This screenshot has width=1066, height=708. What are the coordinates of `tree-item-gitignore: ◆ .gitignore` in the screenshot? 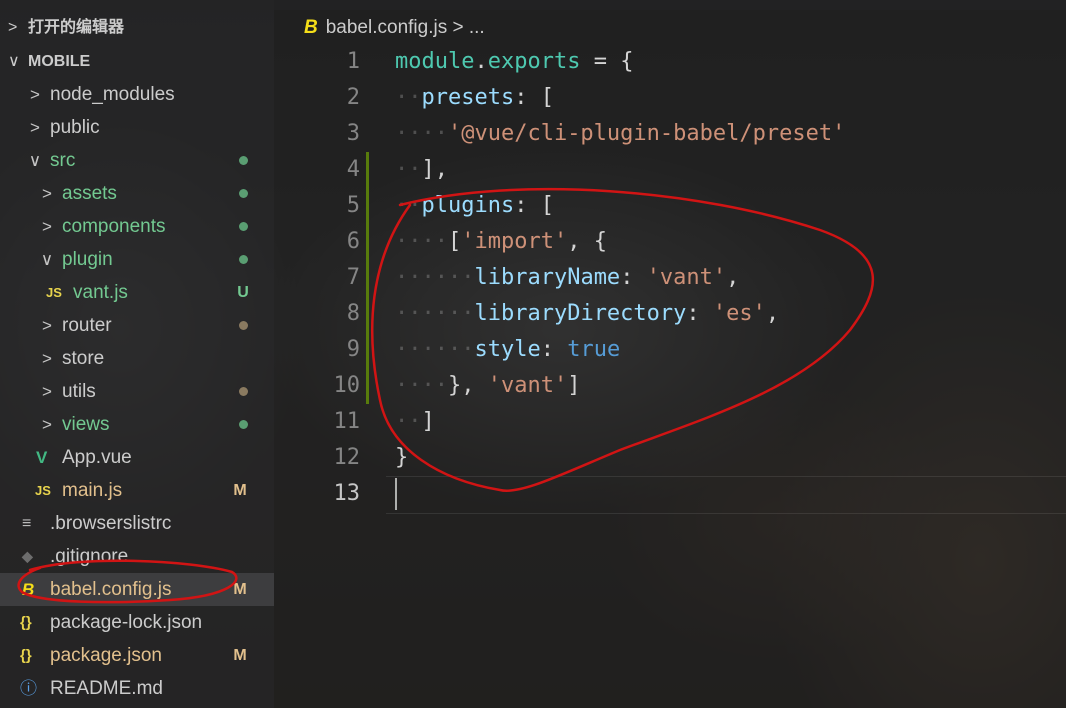 It's located at (137, 556).